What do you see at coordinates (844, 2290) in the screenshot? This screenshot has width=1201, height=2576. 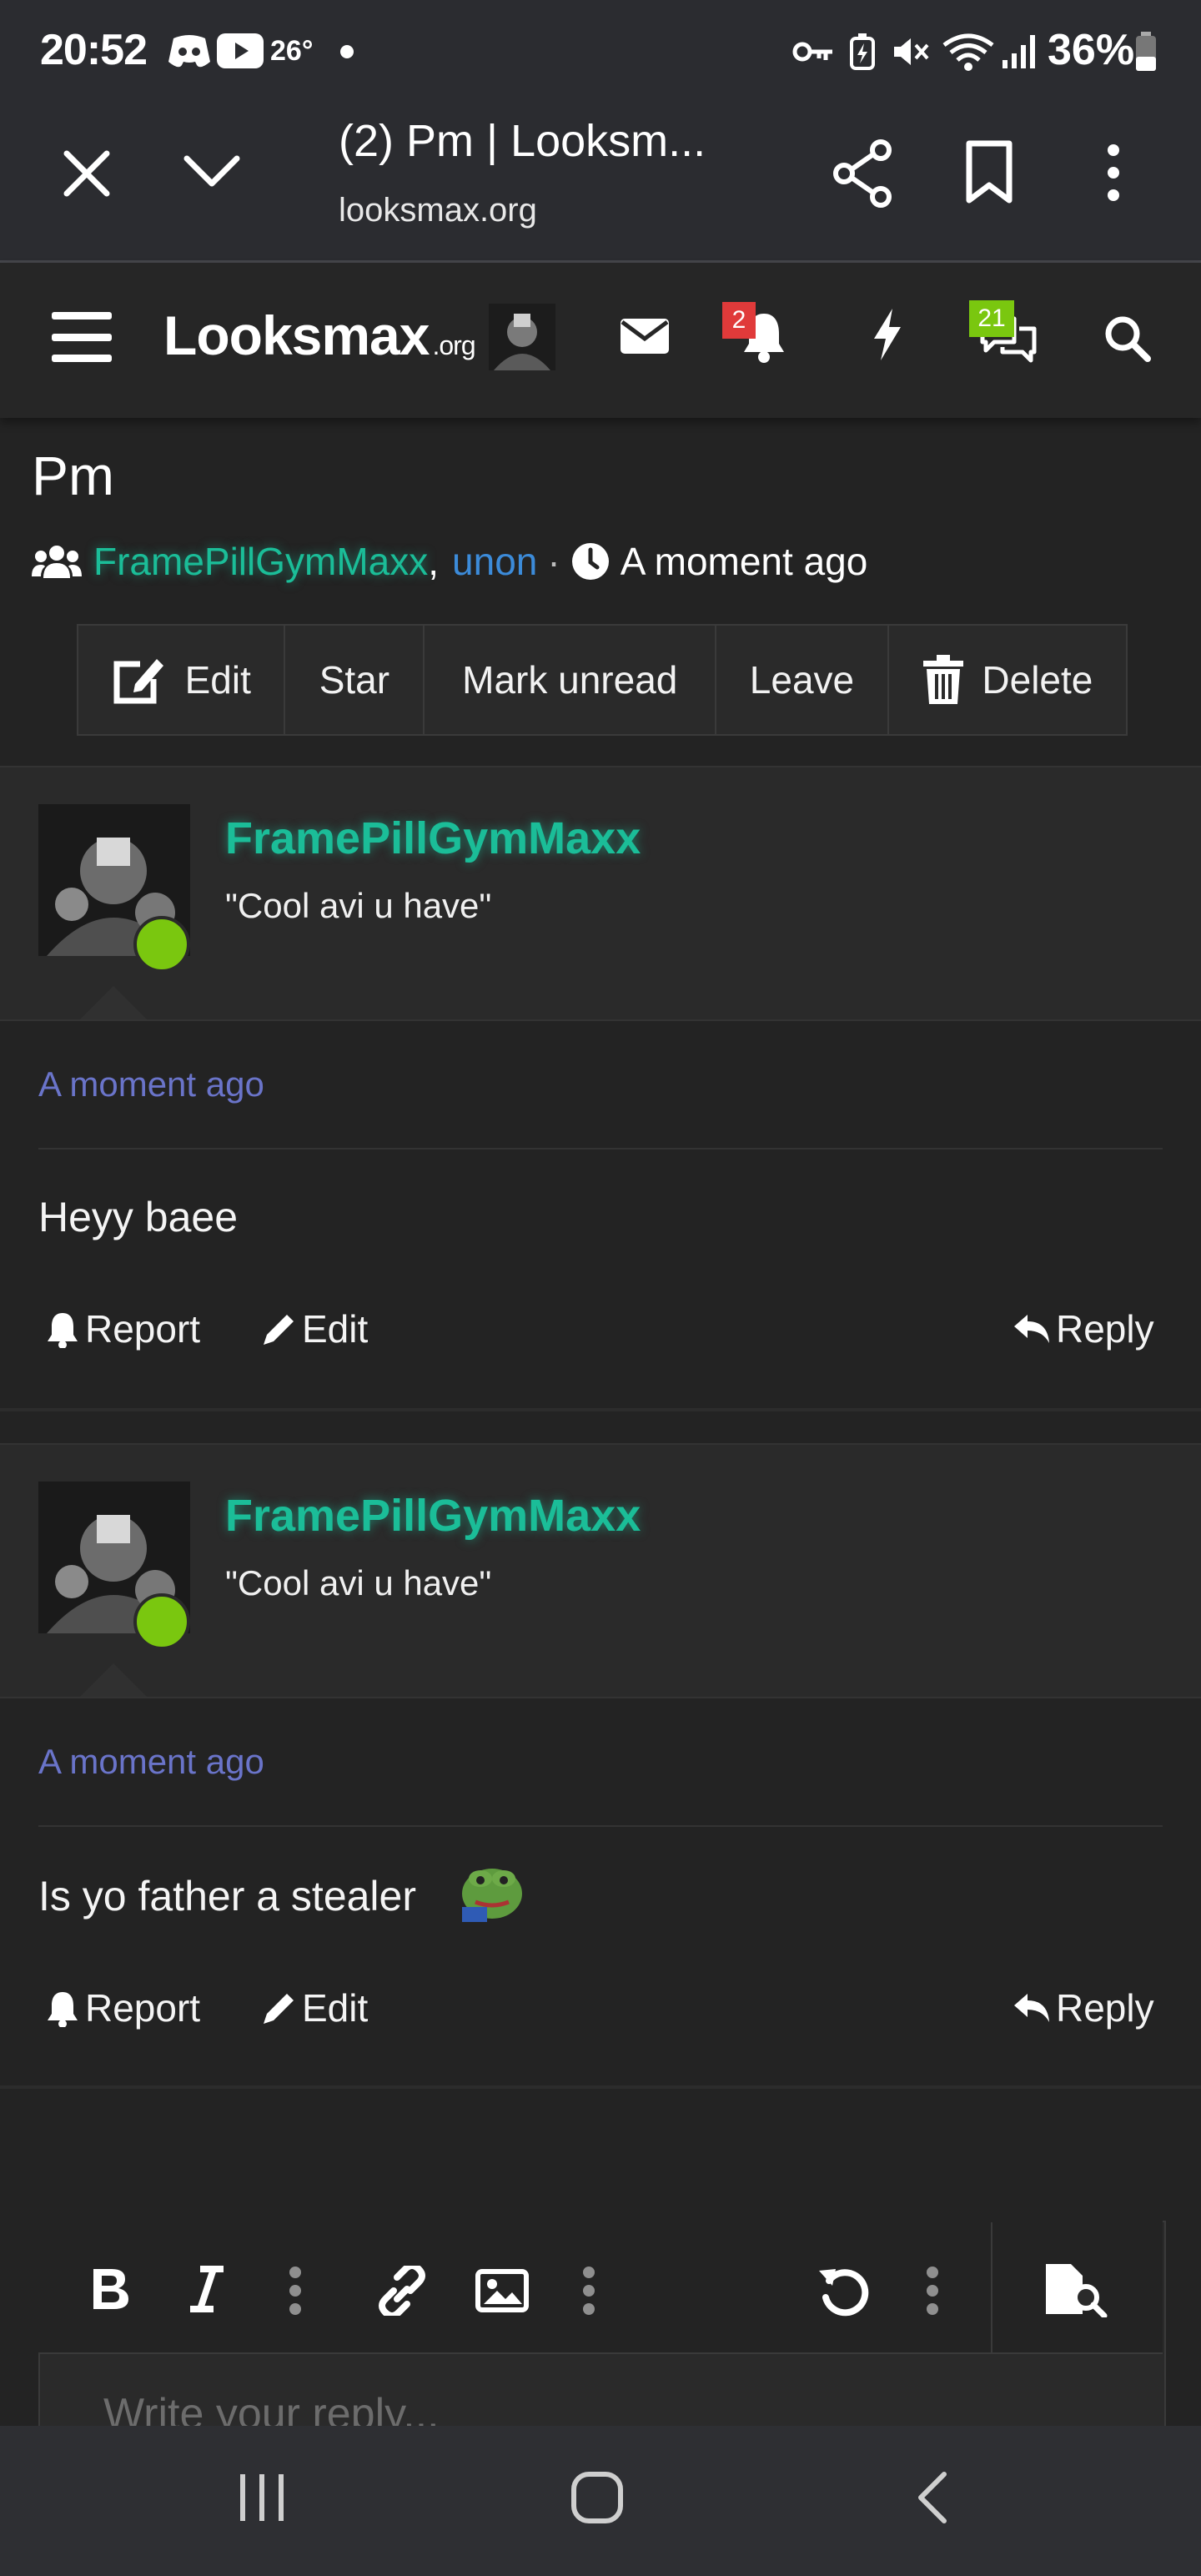 I see `undo-icon` at bounding box center [844, 2290].